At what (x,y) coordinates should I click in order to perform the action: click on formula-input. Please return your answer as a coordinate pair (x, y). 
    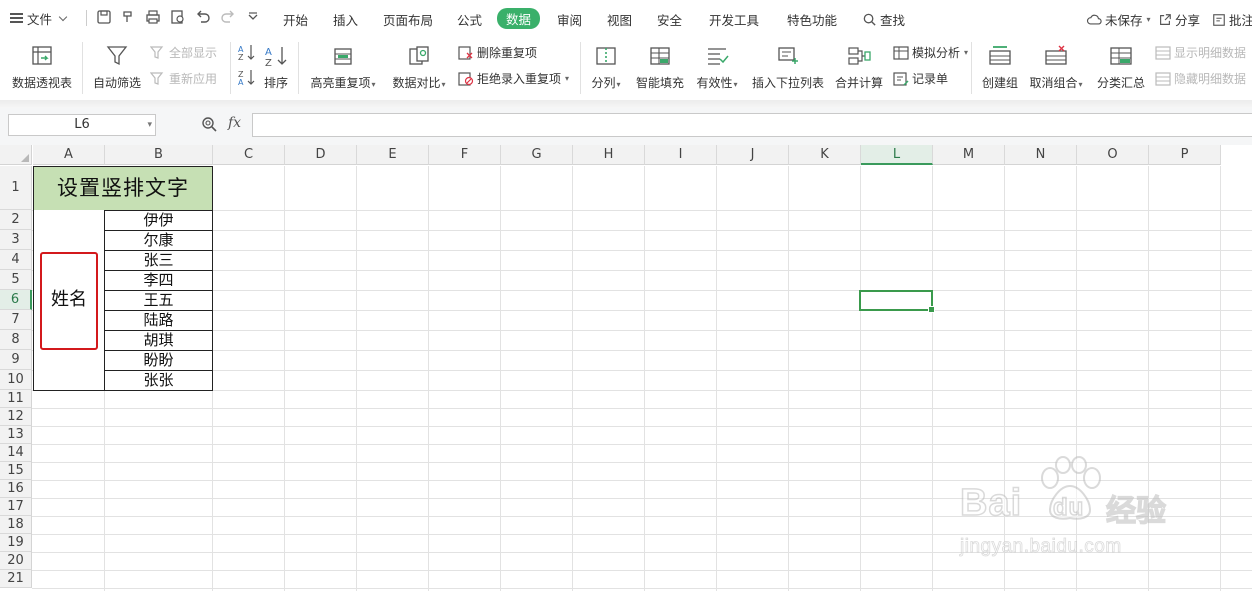
    Looking at the image, I should click on (752, 125).